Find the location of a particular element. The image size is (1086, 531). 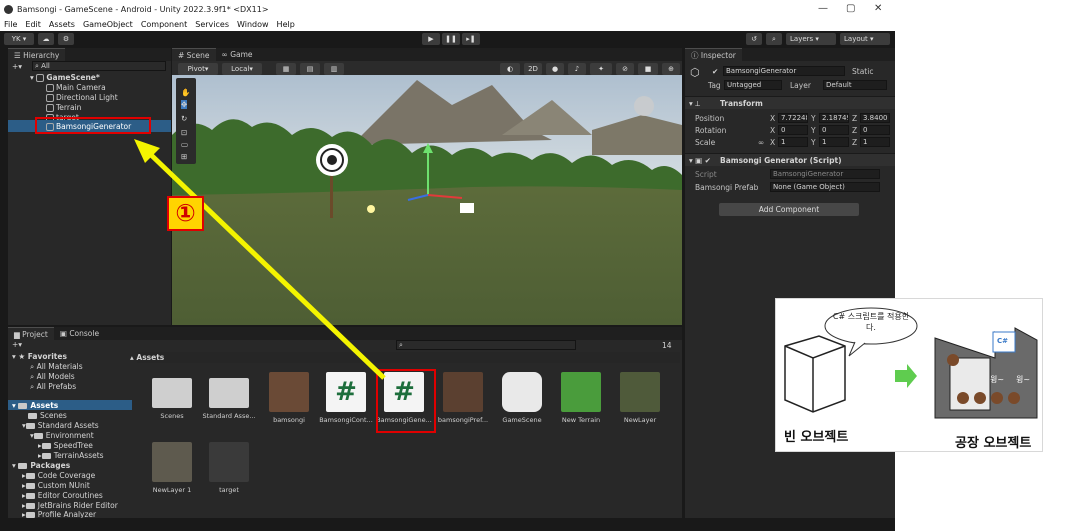

step-marker: ① is located at coordinates (185, 213).